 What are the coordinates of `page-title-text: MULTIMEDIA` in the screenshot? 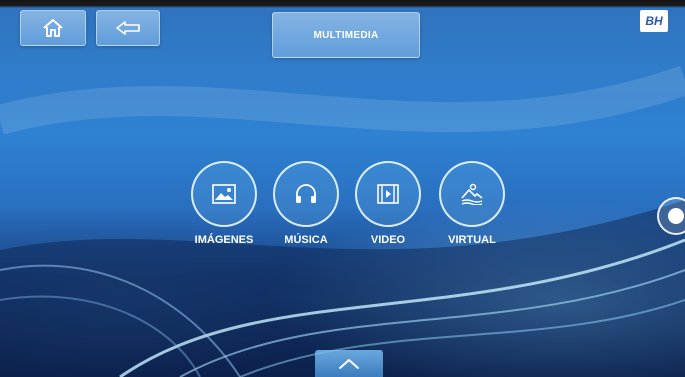 It's located at (346, 35).